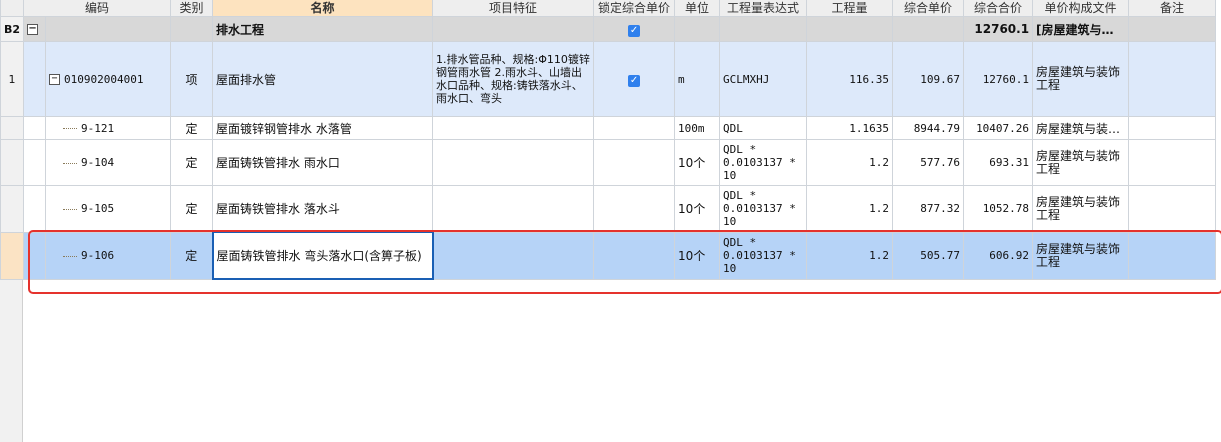  I want to click on section-lock-cell: ✓, so click(634, 29).